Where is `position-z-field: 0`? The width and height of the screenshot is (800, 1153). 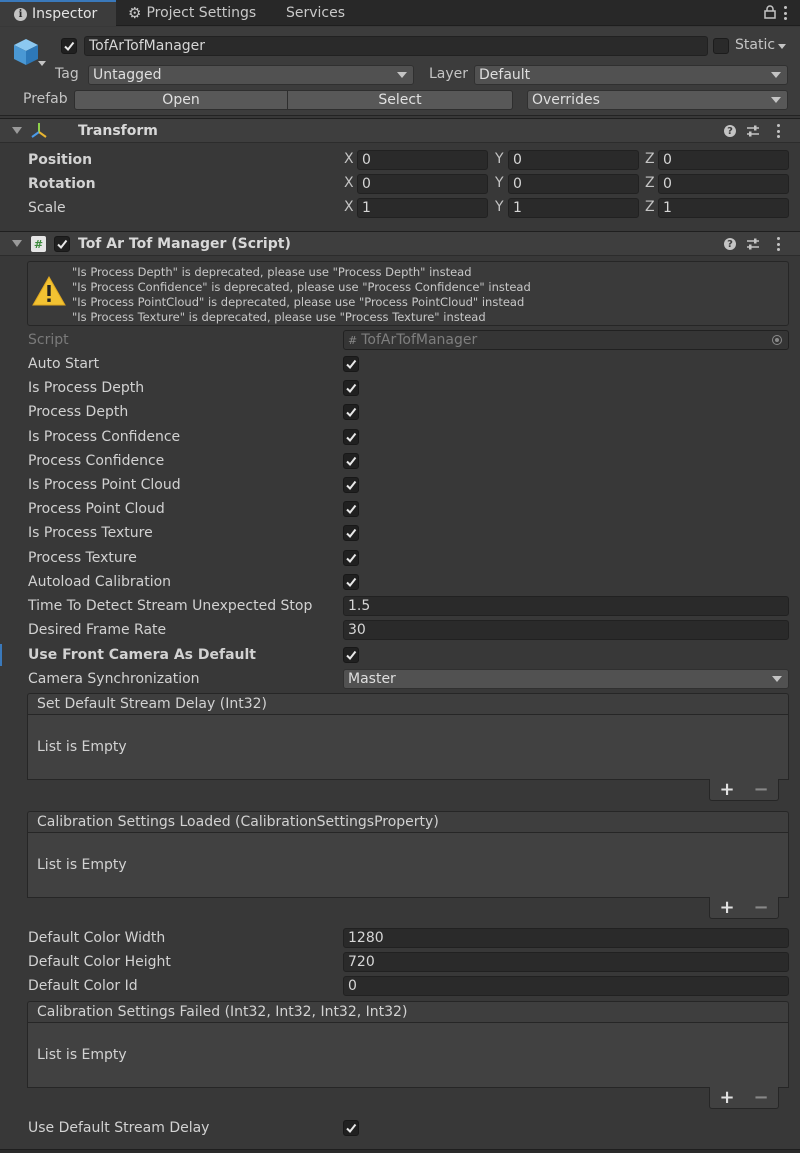
position-z-field: 0 is located at coordinates (723, 160).